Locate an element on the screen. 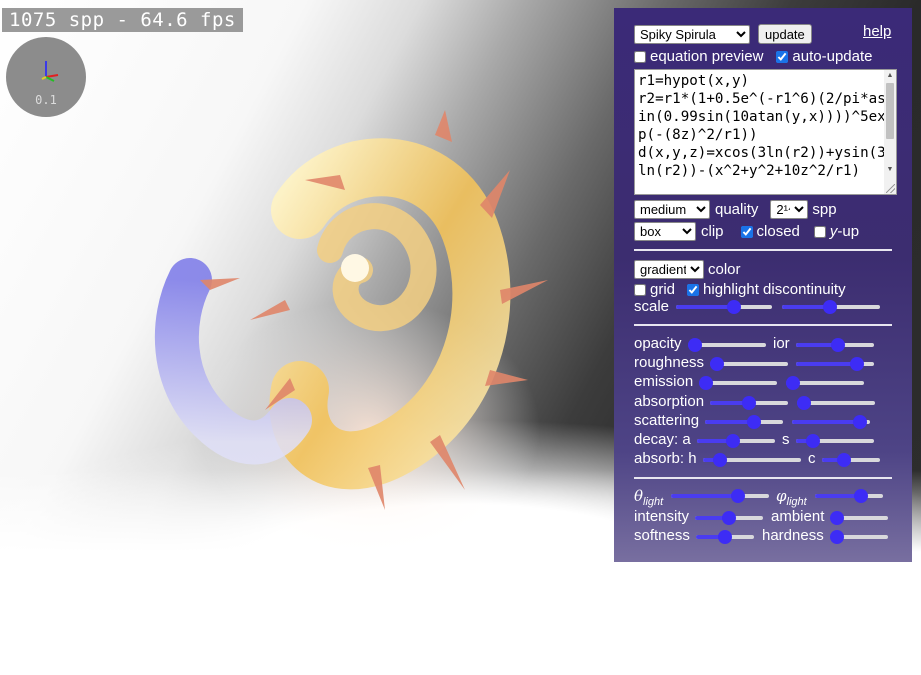  theta-light-label: θlight is located at coordinates (648, 497).